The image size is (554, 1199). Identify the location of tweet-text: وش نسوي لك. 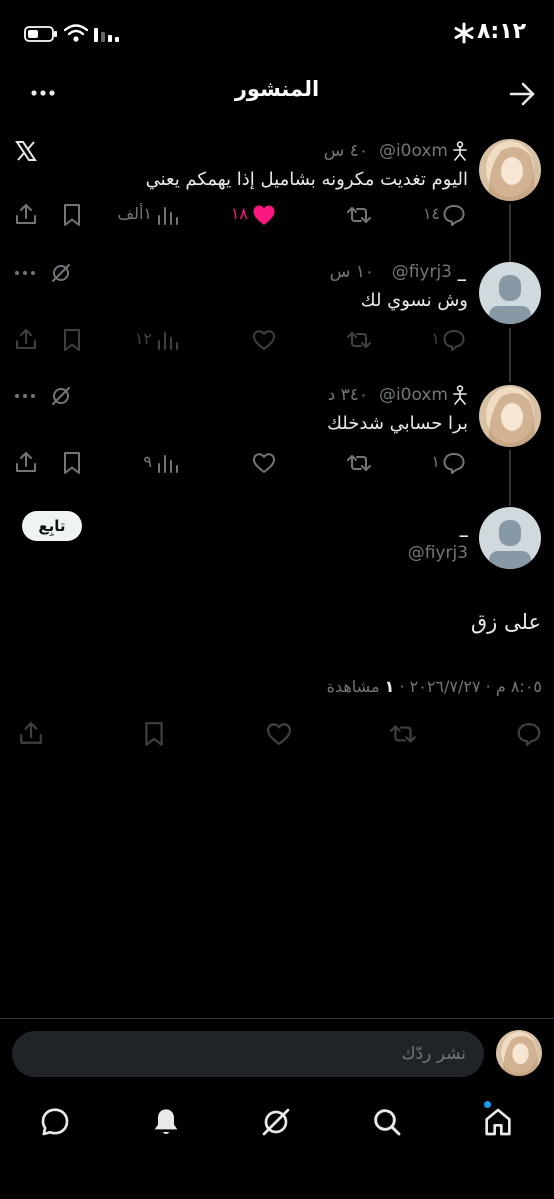
(414, 300).